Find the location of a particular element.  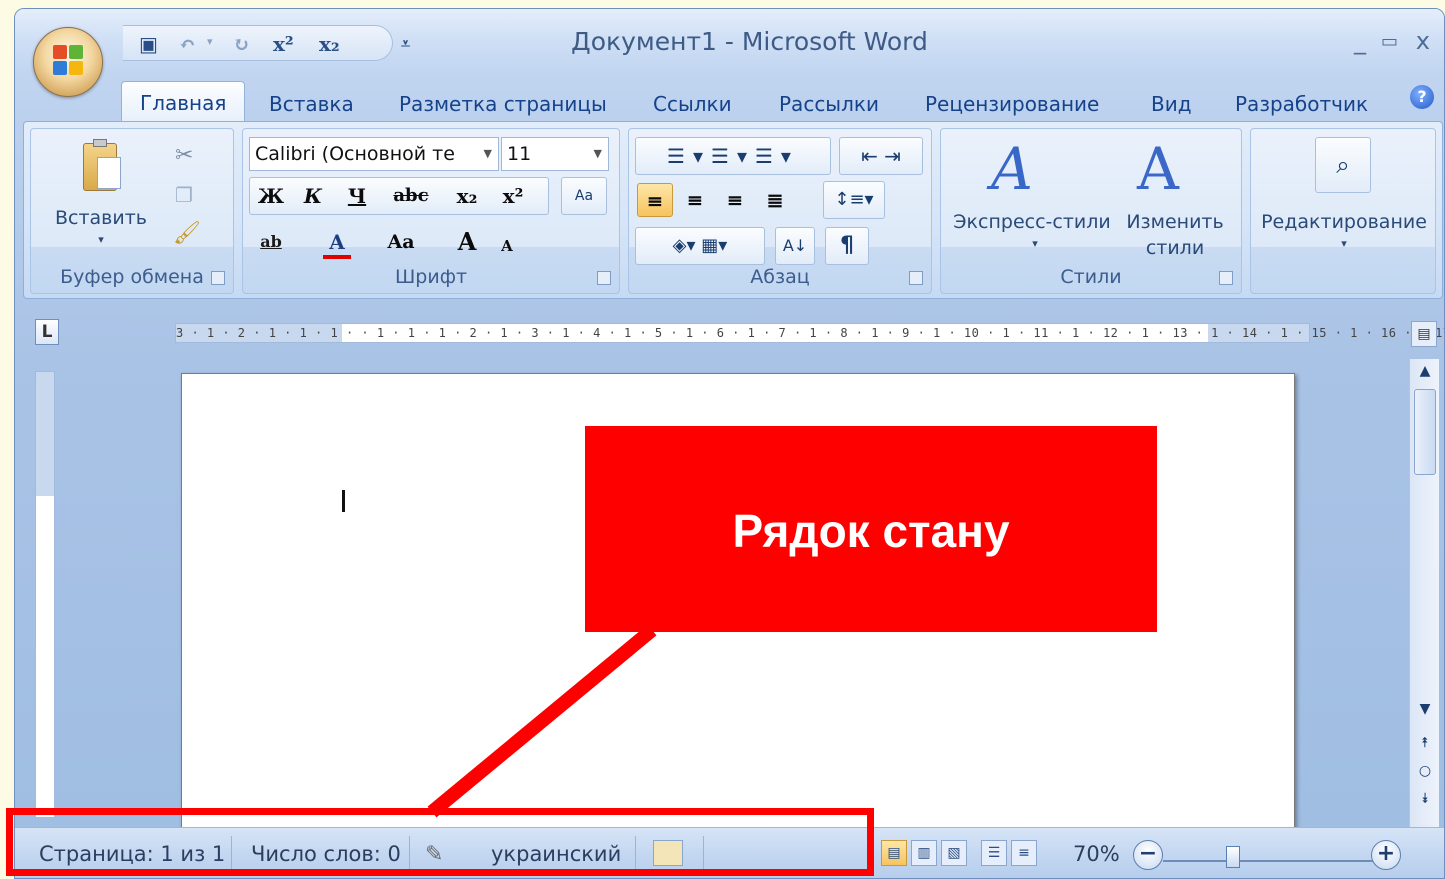

browse-object-icon: ○ is located at coordinates (1425, 771).